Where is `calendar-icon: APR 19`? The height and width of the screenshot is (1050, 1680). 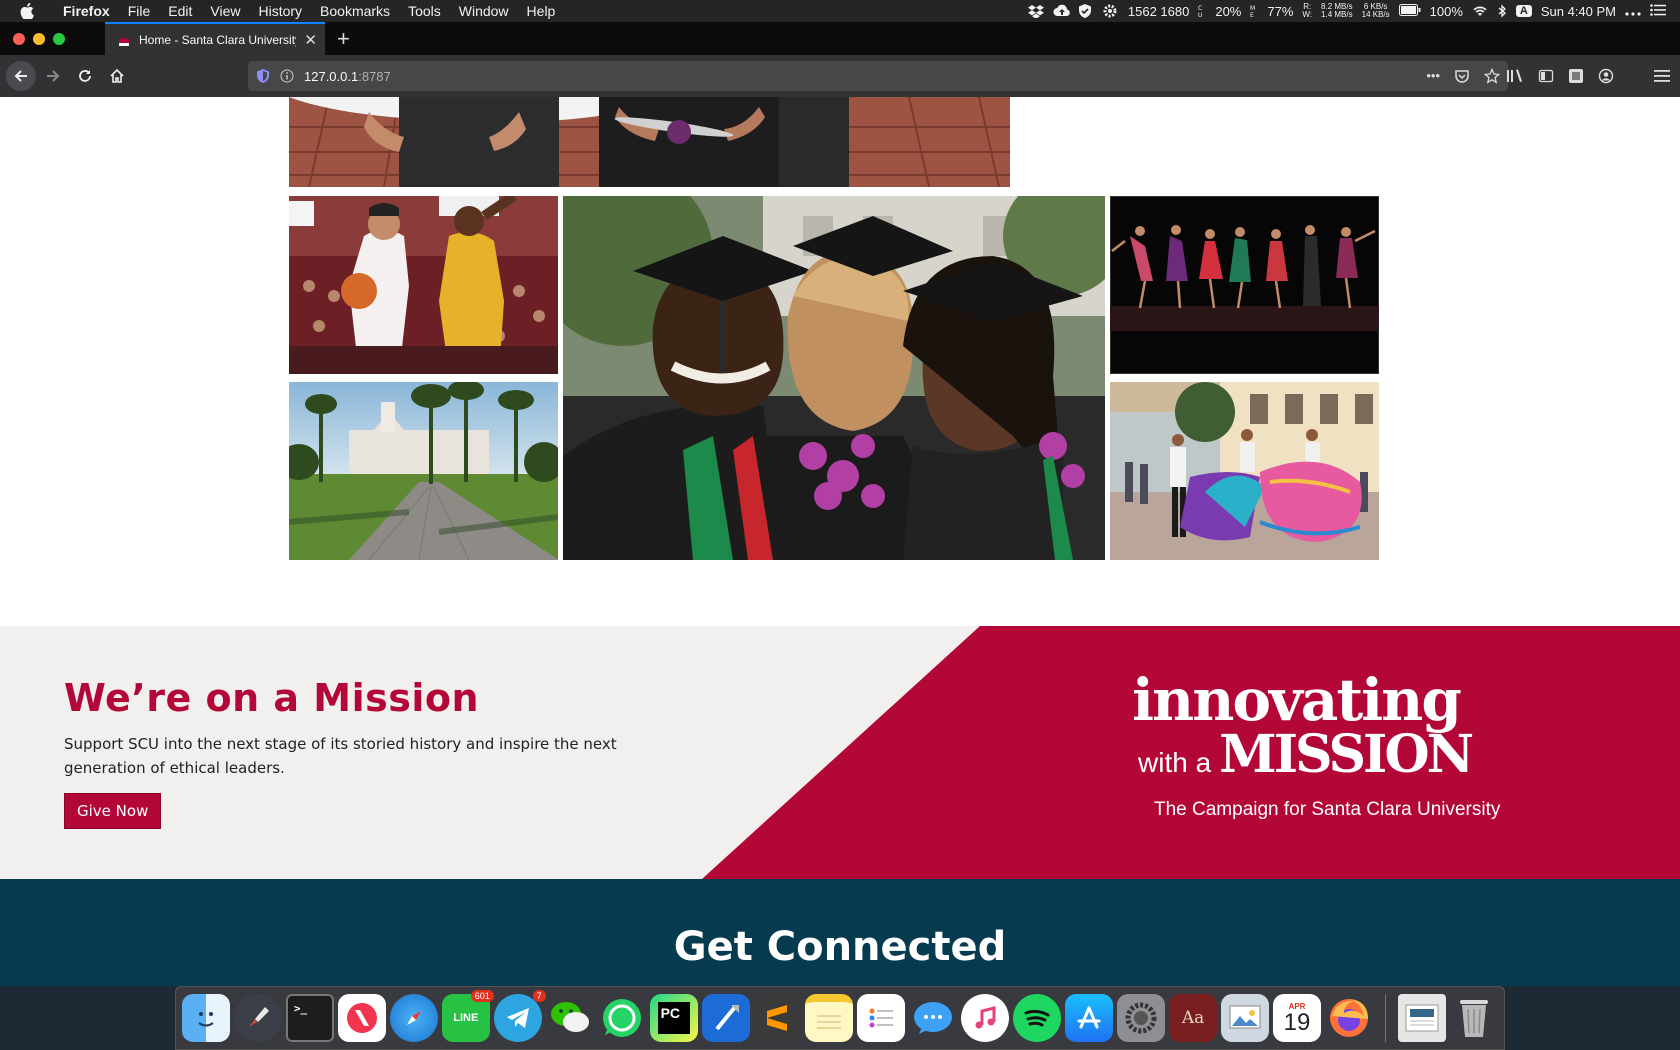 calendar-icon: APR 19 is located at coordinates (1297, 1018).